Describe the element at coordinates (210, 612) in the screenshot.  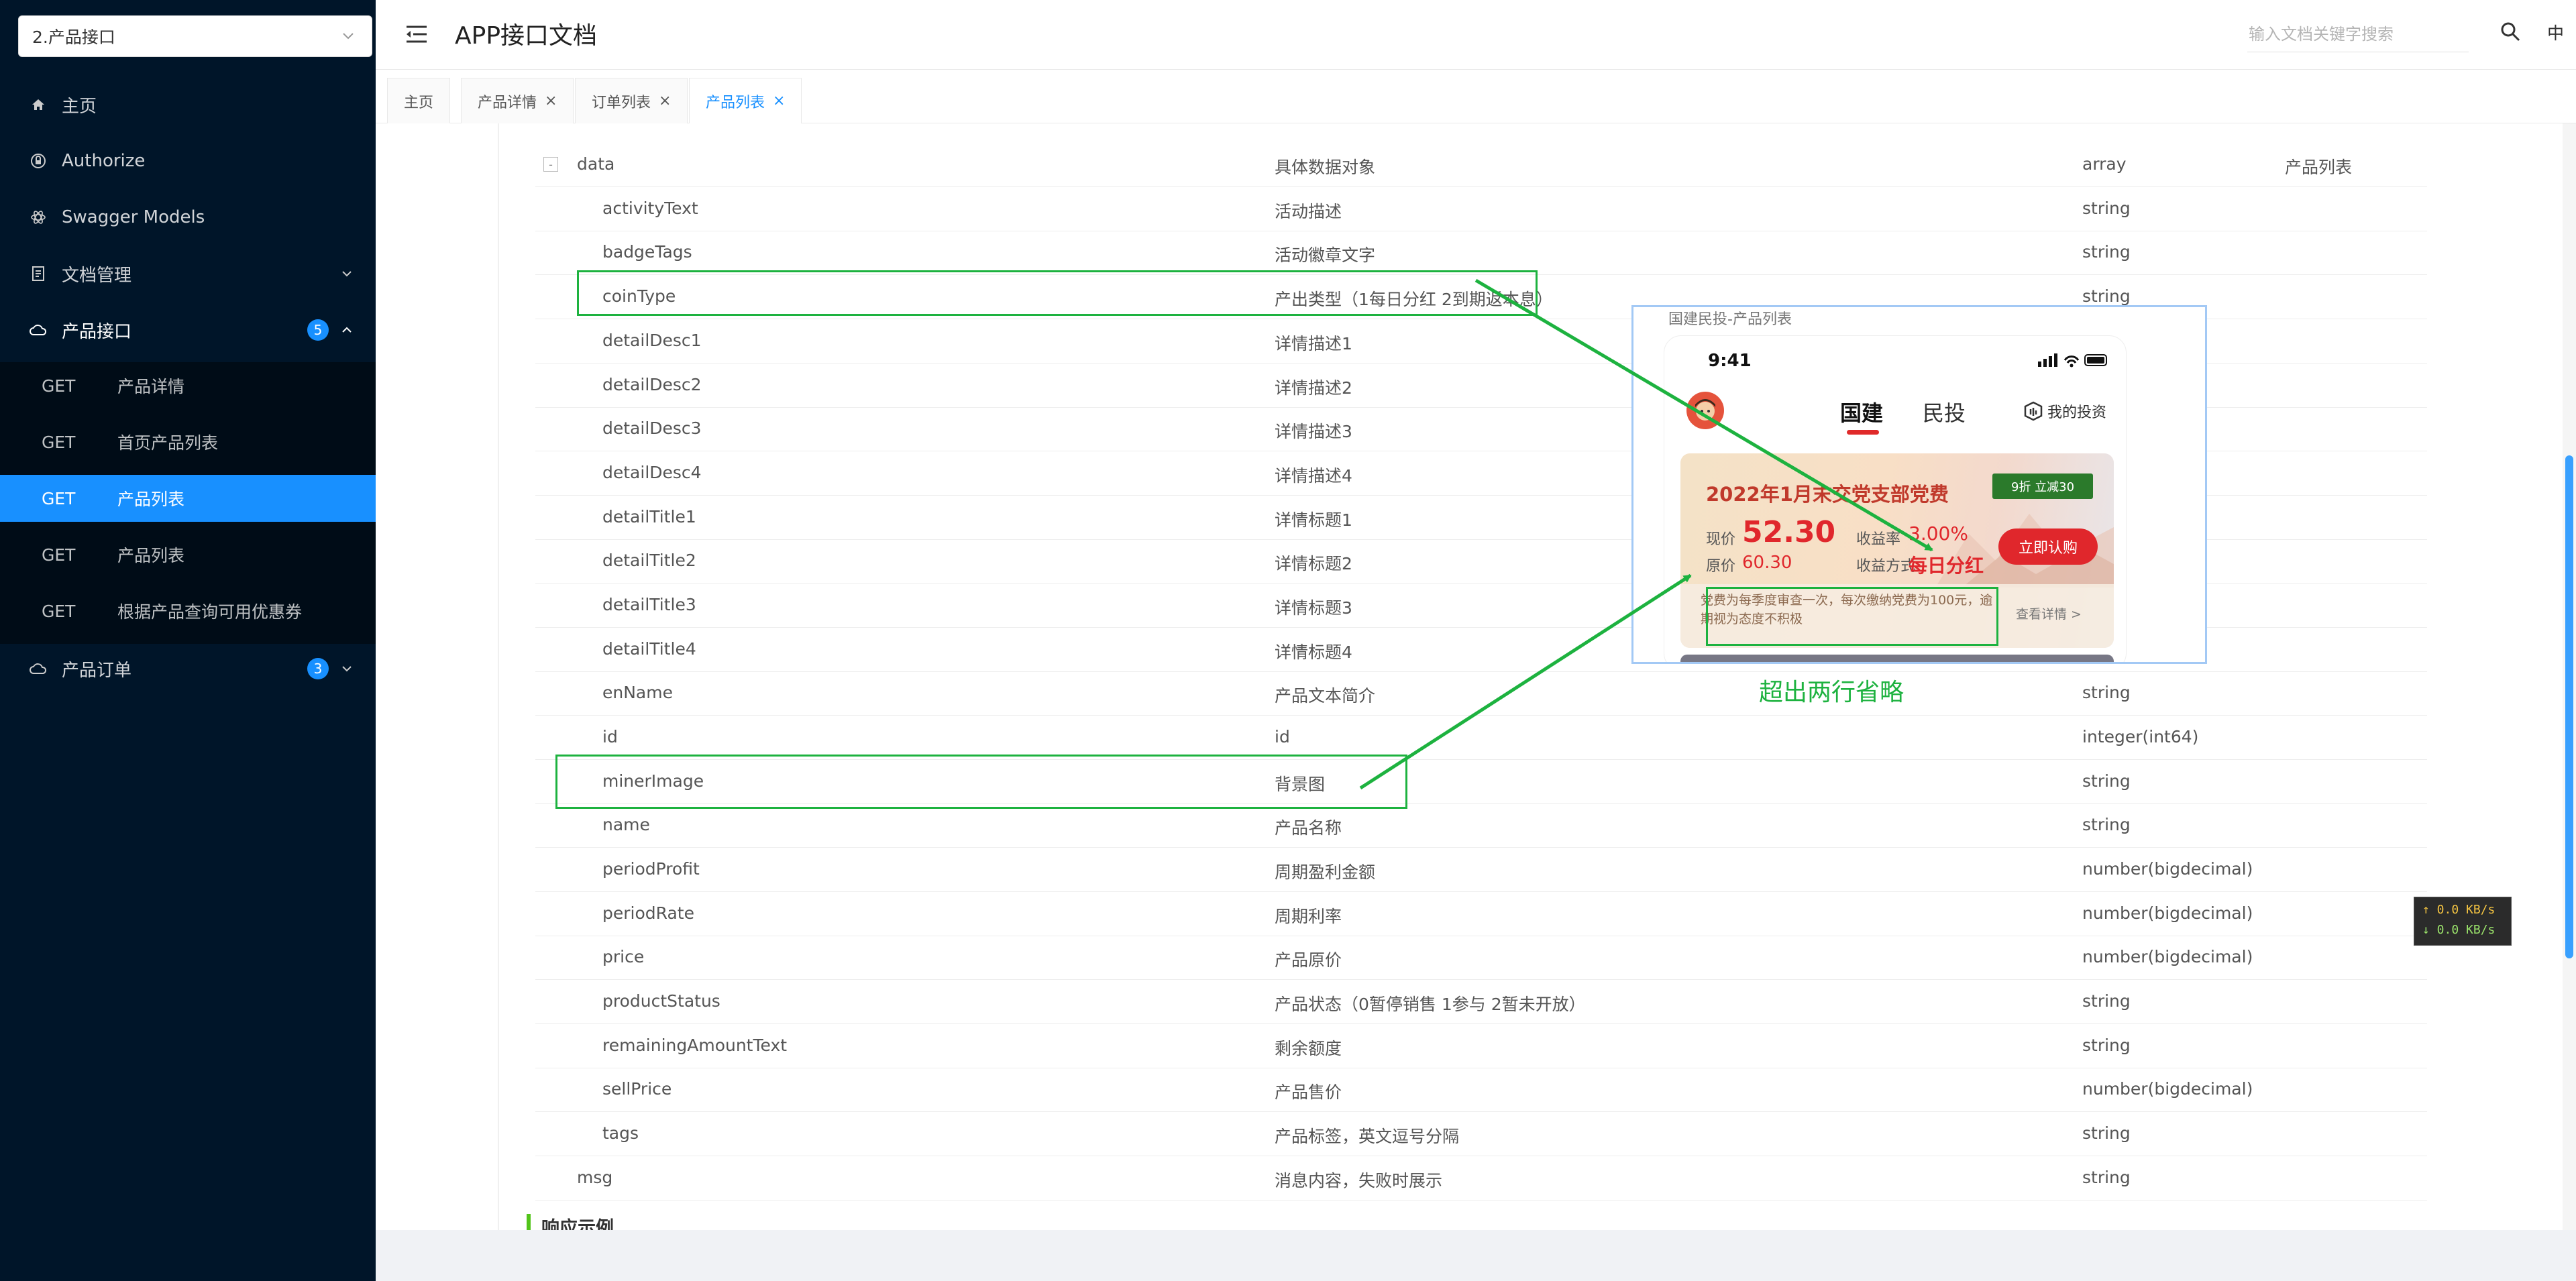
I see `endpoint-name: 根据产品查询可用优惠券` at that location.